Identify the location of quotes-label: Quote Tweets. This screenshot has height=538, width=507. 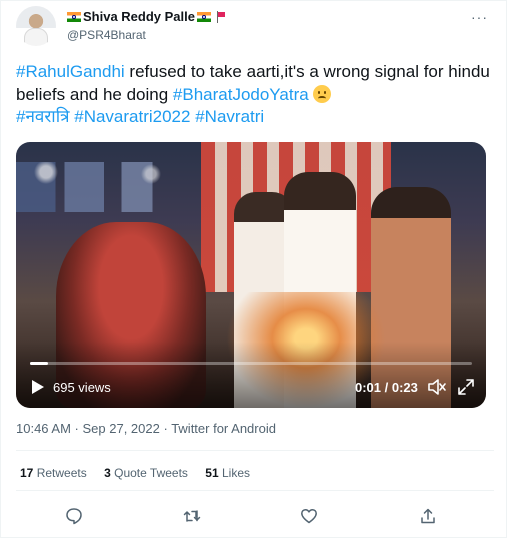
(151, 473).